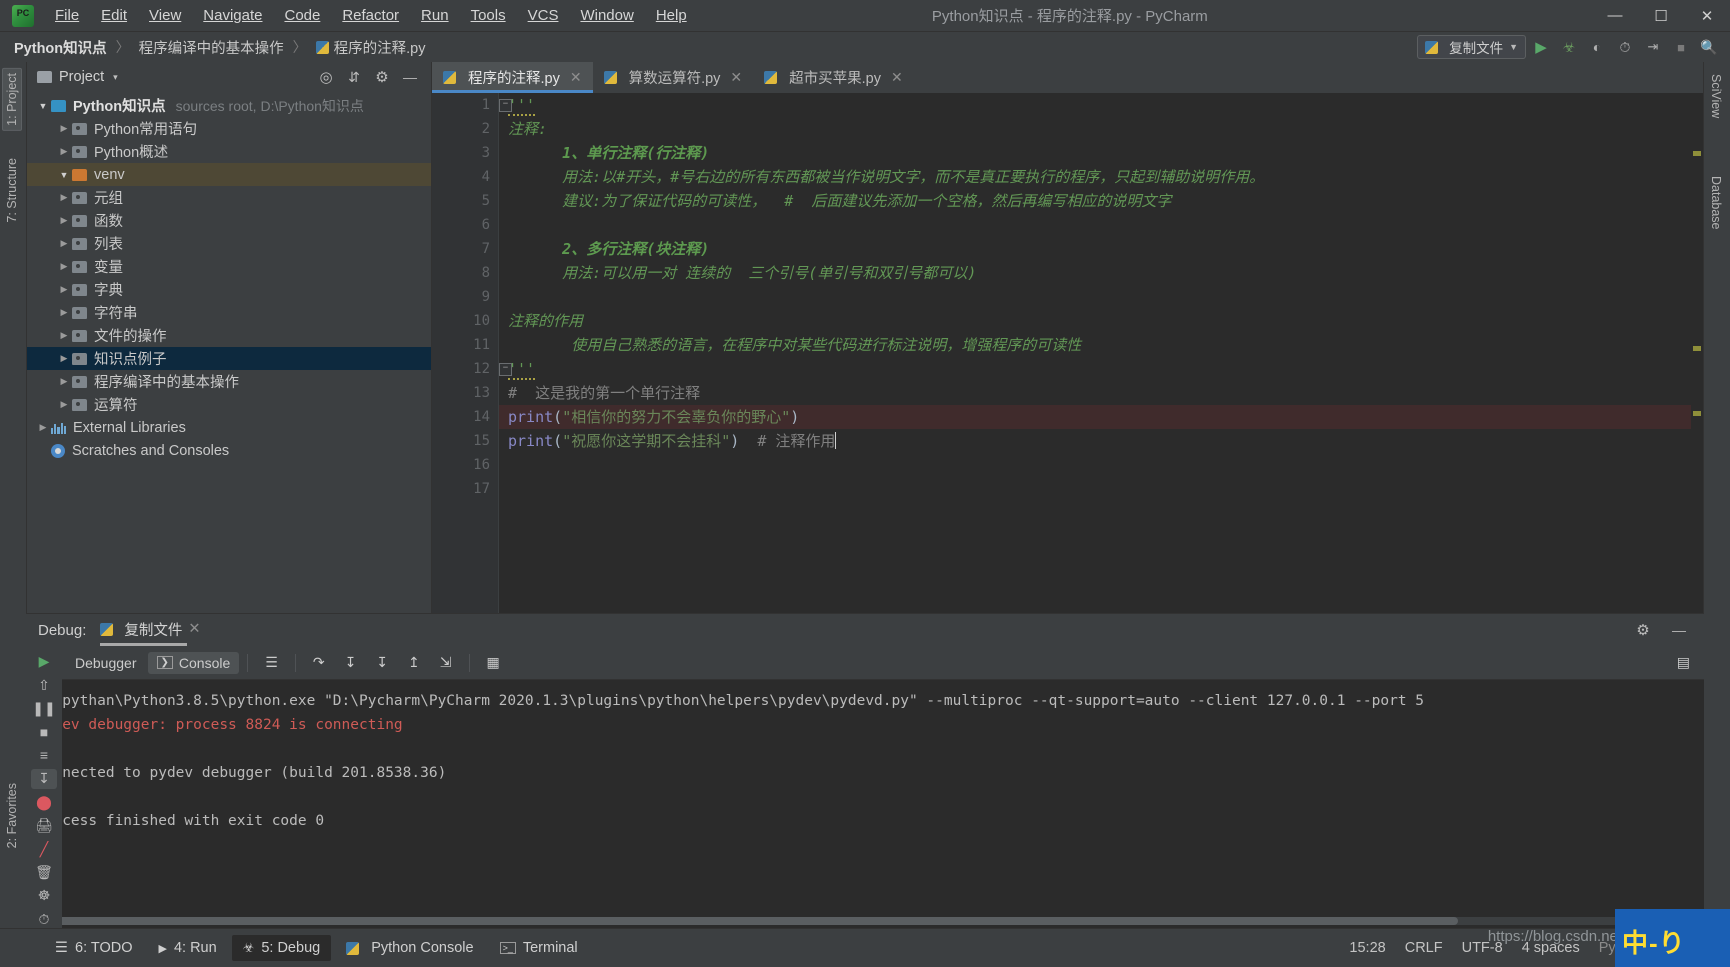 This screenshot has height=967, width=1730. Describe the element at coordinates (1716, 96) in the screenshot. I see `sidebar-item-sciview: SciView` at that location.